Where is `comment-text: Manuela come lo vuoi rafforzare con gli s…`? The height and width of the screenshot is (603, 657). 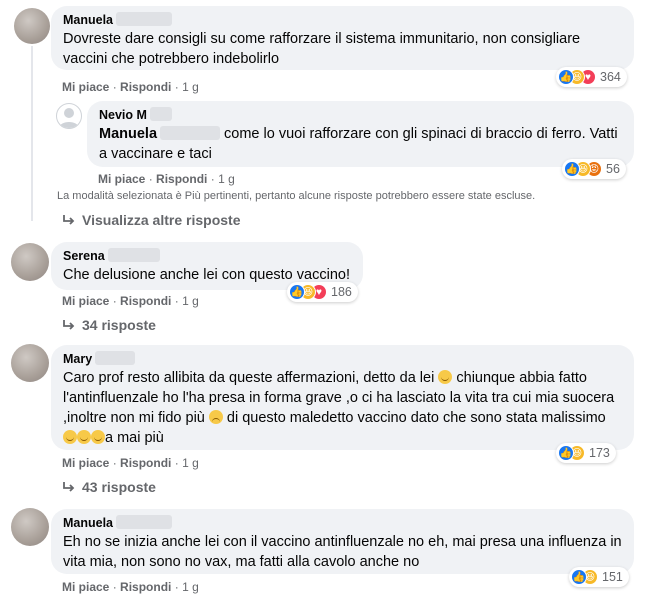
comment-text: Manuela come lo vuoi rafforzare con gli s… is located at coordinates (358, 144).